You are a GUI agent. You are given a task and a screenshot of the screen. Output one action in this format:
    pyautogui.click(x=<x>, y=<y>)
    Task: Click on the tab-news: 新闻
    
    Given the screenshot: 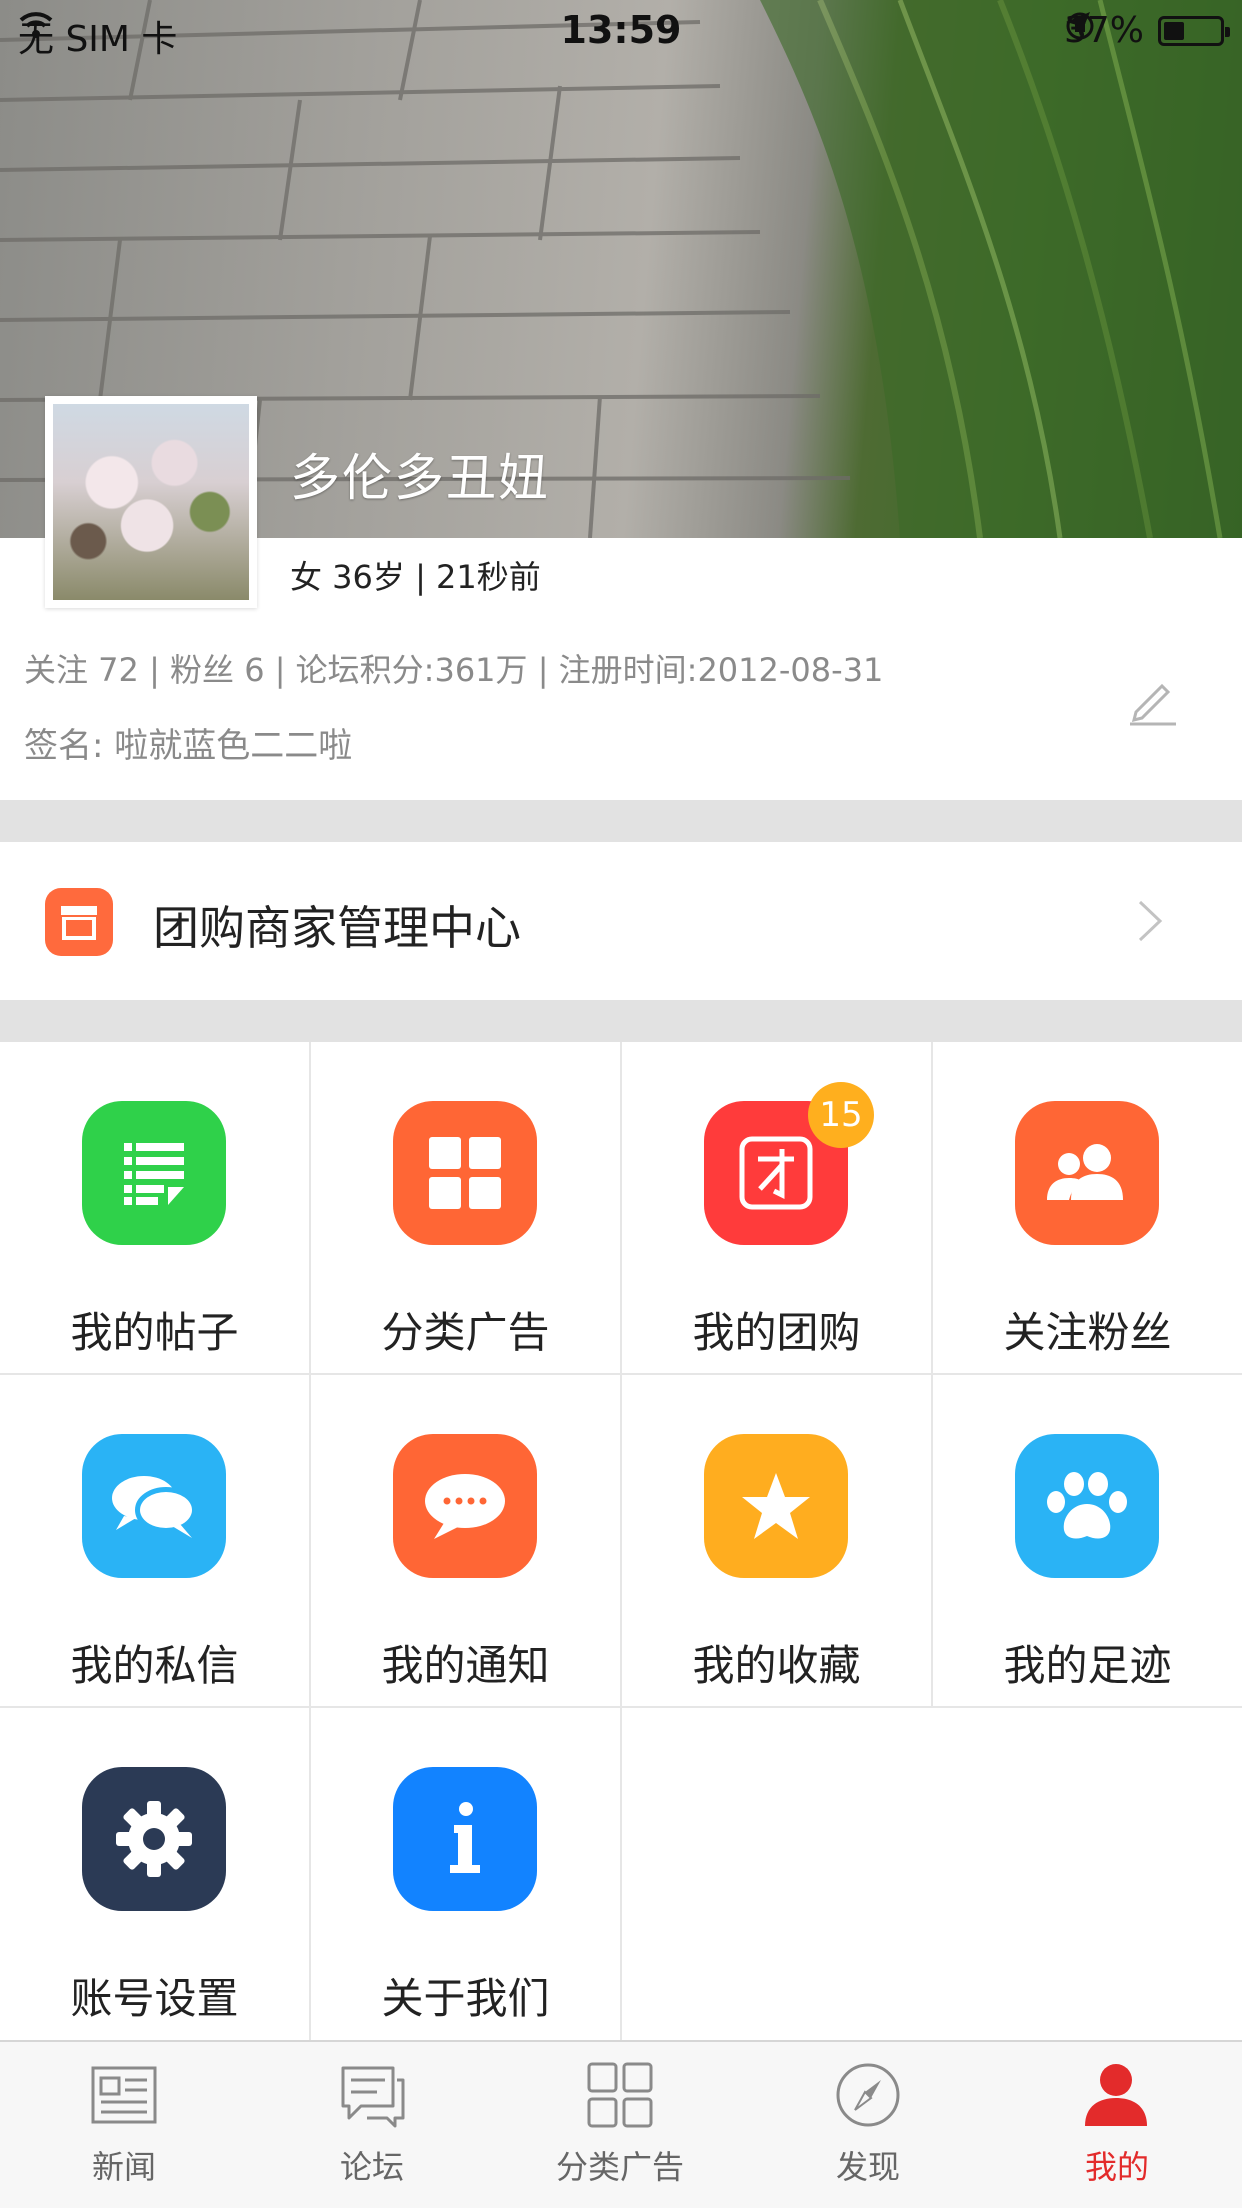 What is the action you would take?
    pyautogui.click(x=124, y=2125)
    